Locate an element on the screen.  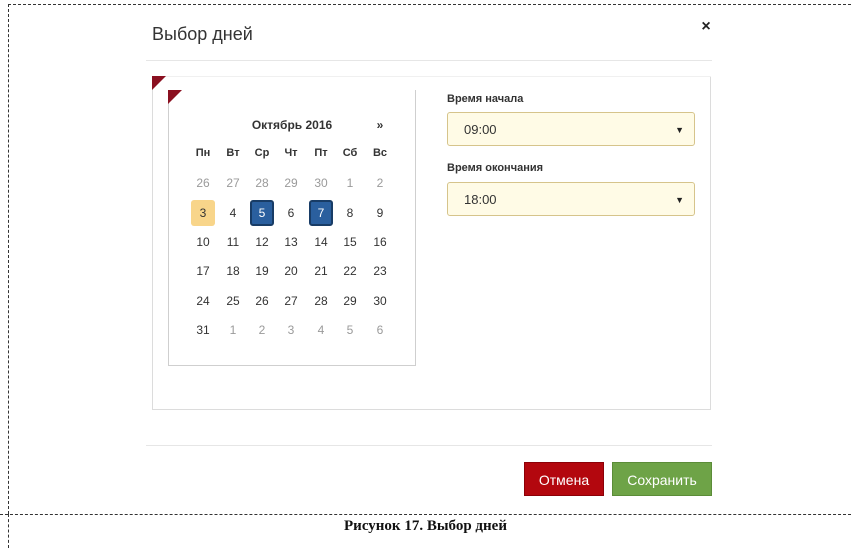
weekday-label: Вт is located at coordinates (233, 153).